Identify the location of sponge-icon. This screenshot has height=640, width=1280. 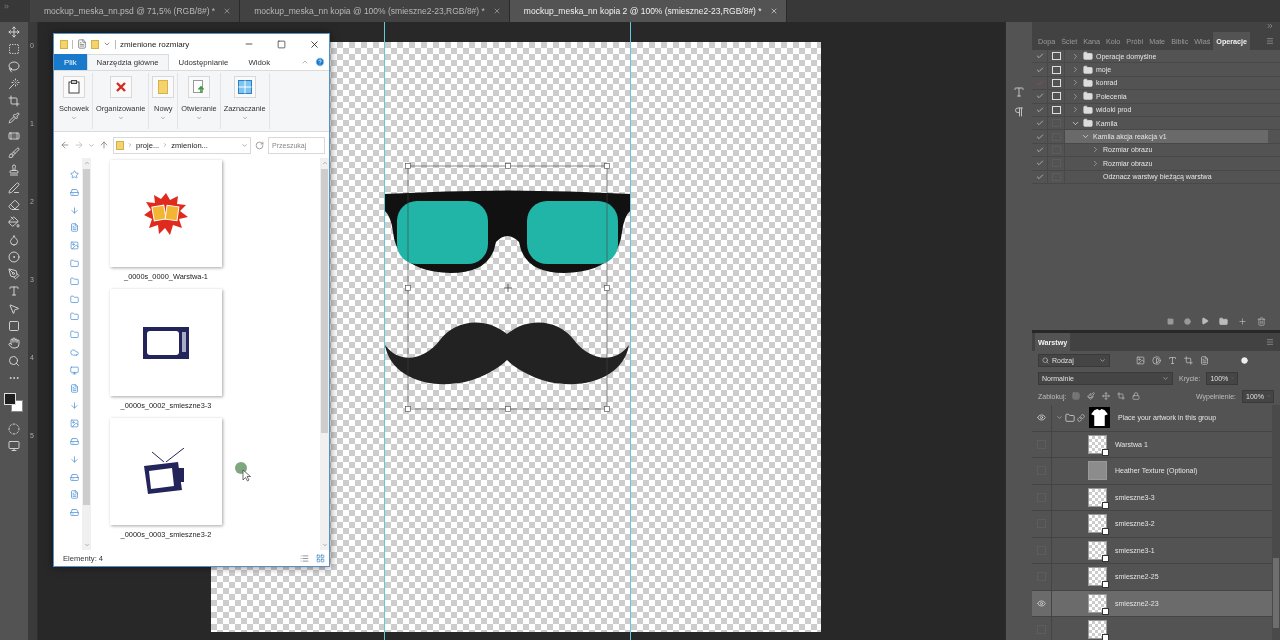
(14, 256).